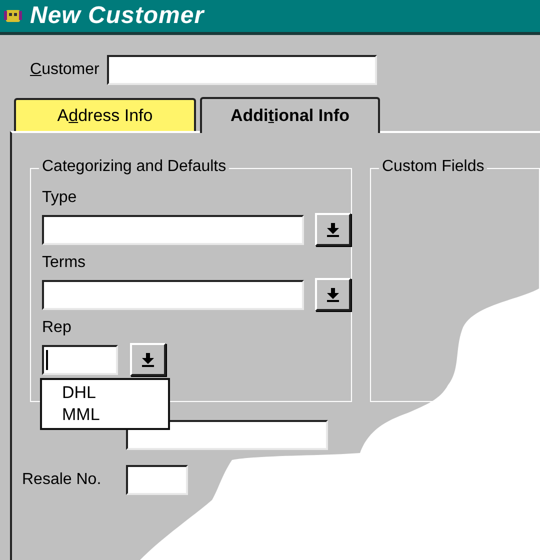 This screenshot has height=560, width=540. What do you see at coordinates (290, 115) in the screenshot?
I see `tab: Additional Info` at bounding box center [290, 115].